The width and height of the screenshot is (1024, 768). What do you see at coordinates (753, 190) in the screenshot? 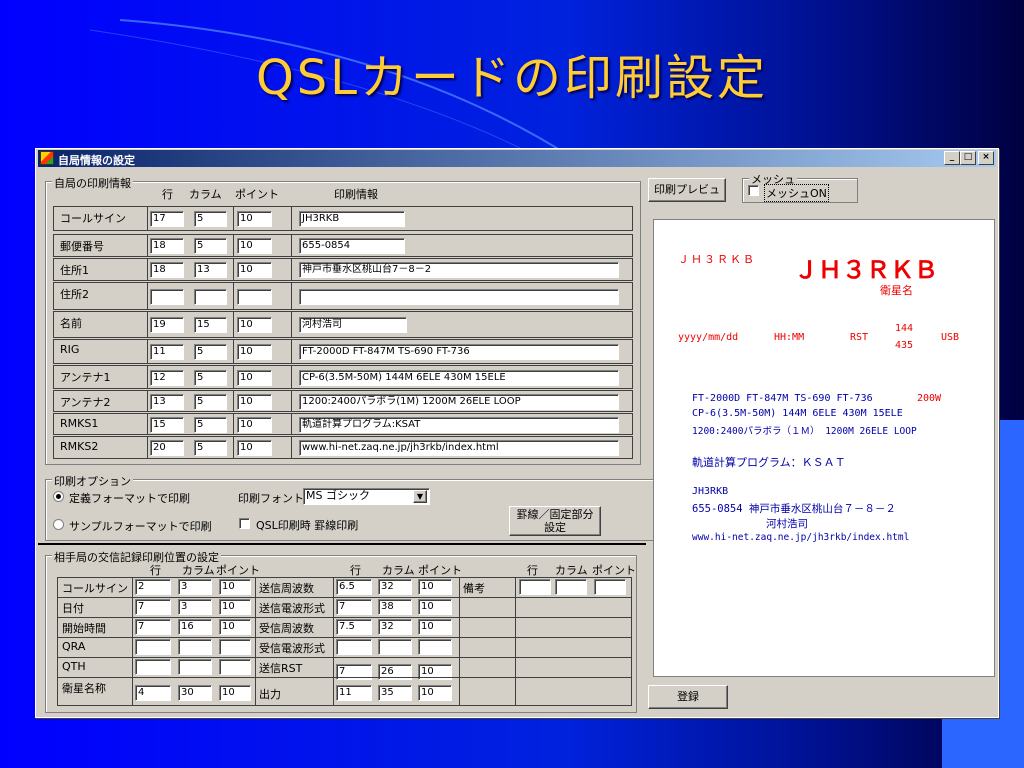
I see `mesh-checkbox` at bounding box center [753, 190].